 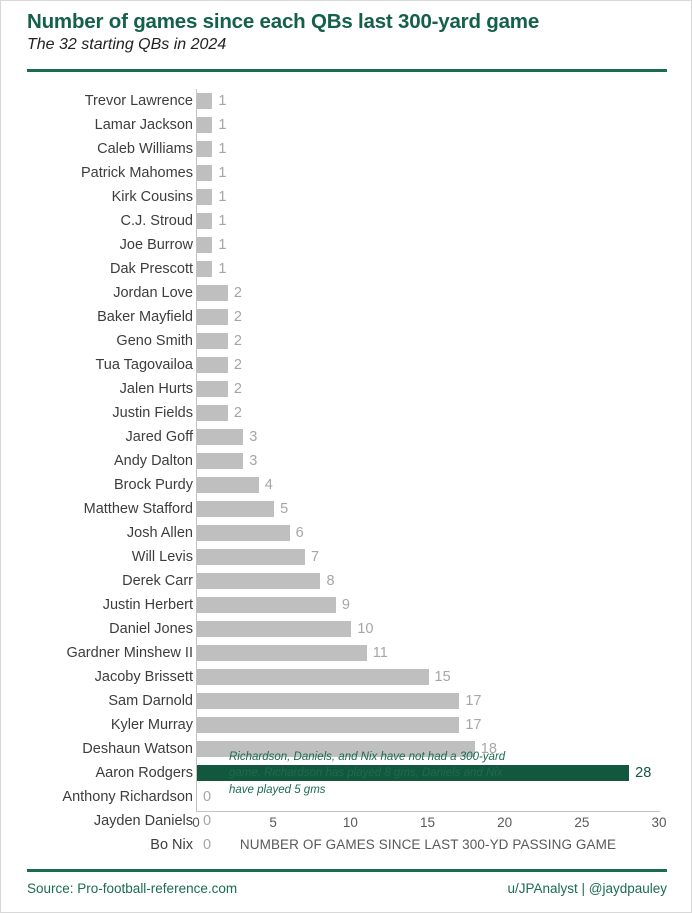 I want to click on bar-row: Justin Fields 2, so click(x=346, y=413).